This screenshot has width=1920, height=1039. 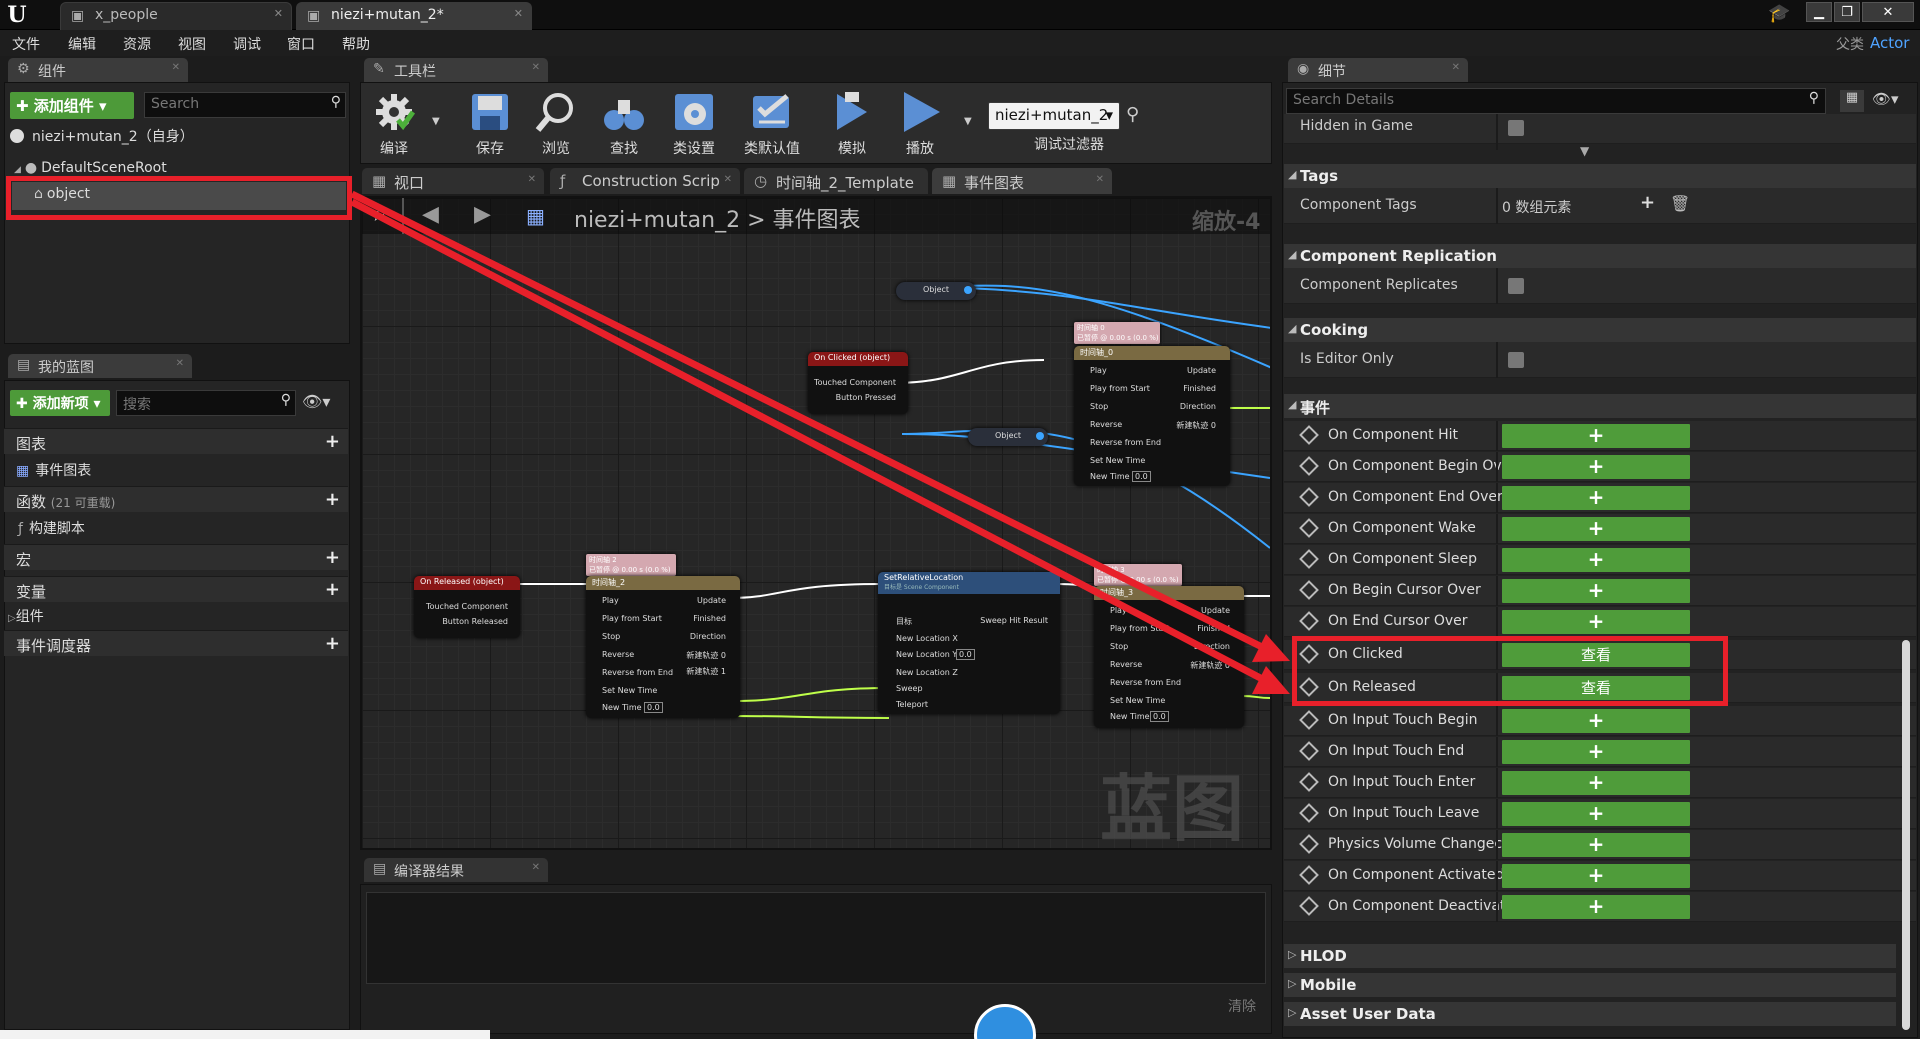 What do you see at coordinates (645, 181) in the screenshot?
I see `tab-construction-script: ƒ Construction Scrip ✕` at bounding box center [645, 181].